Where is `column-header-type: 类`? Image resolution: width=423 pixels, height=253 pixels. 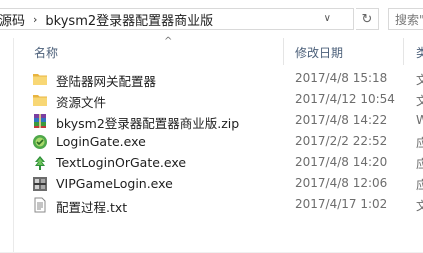
column-header-type: 类 is located at coordinates (419, 52).